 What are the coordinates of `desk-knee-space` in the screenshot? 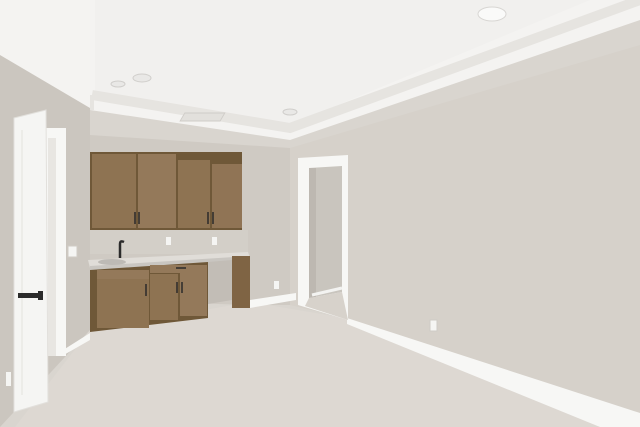 It's located at (220, 282).